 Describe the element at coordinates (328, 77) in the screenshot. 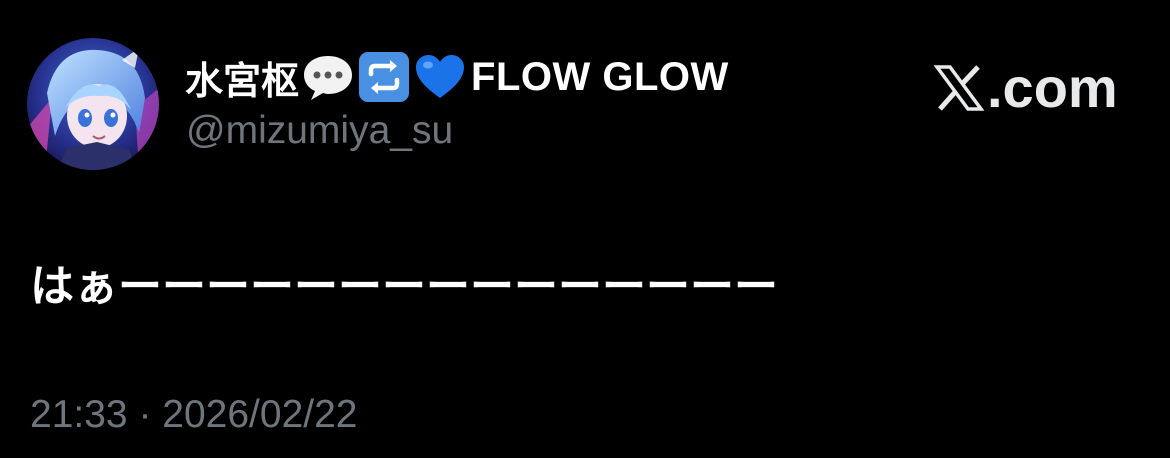

I see `speech-bubble-emoji` at that location.